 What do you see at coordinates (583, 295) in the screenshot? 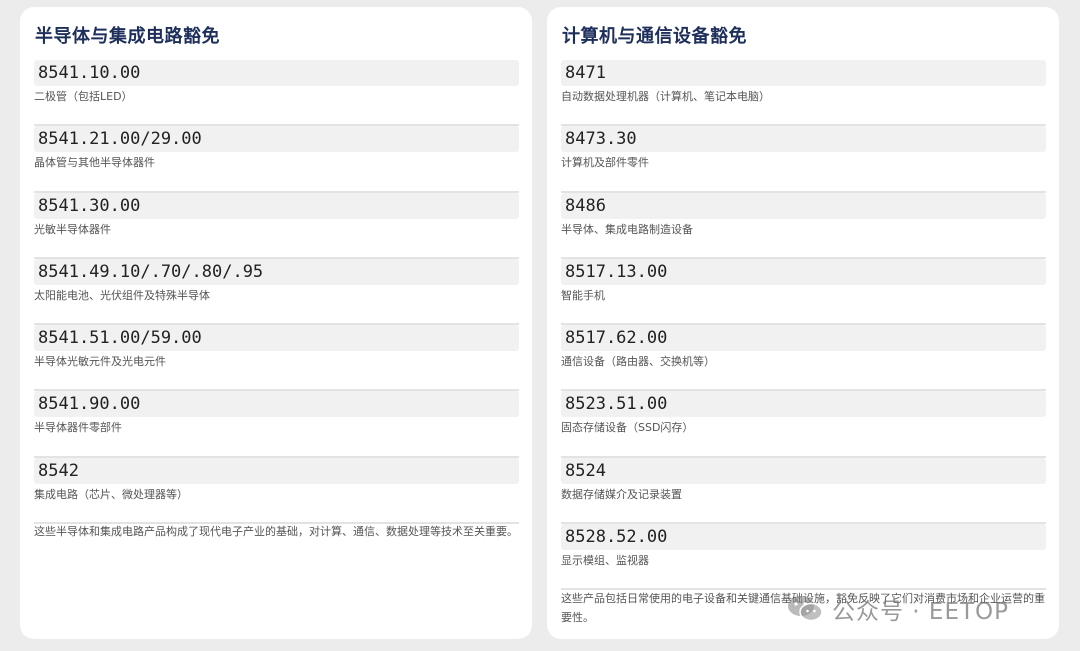
I see `item-description: 智能手机` at bounding box center [583, 295].